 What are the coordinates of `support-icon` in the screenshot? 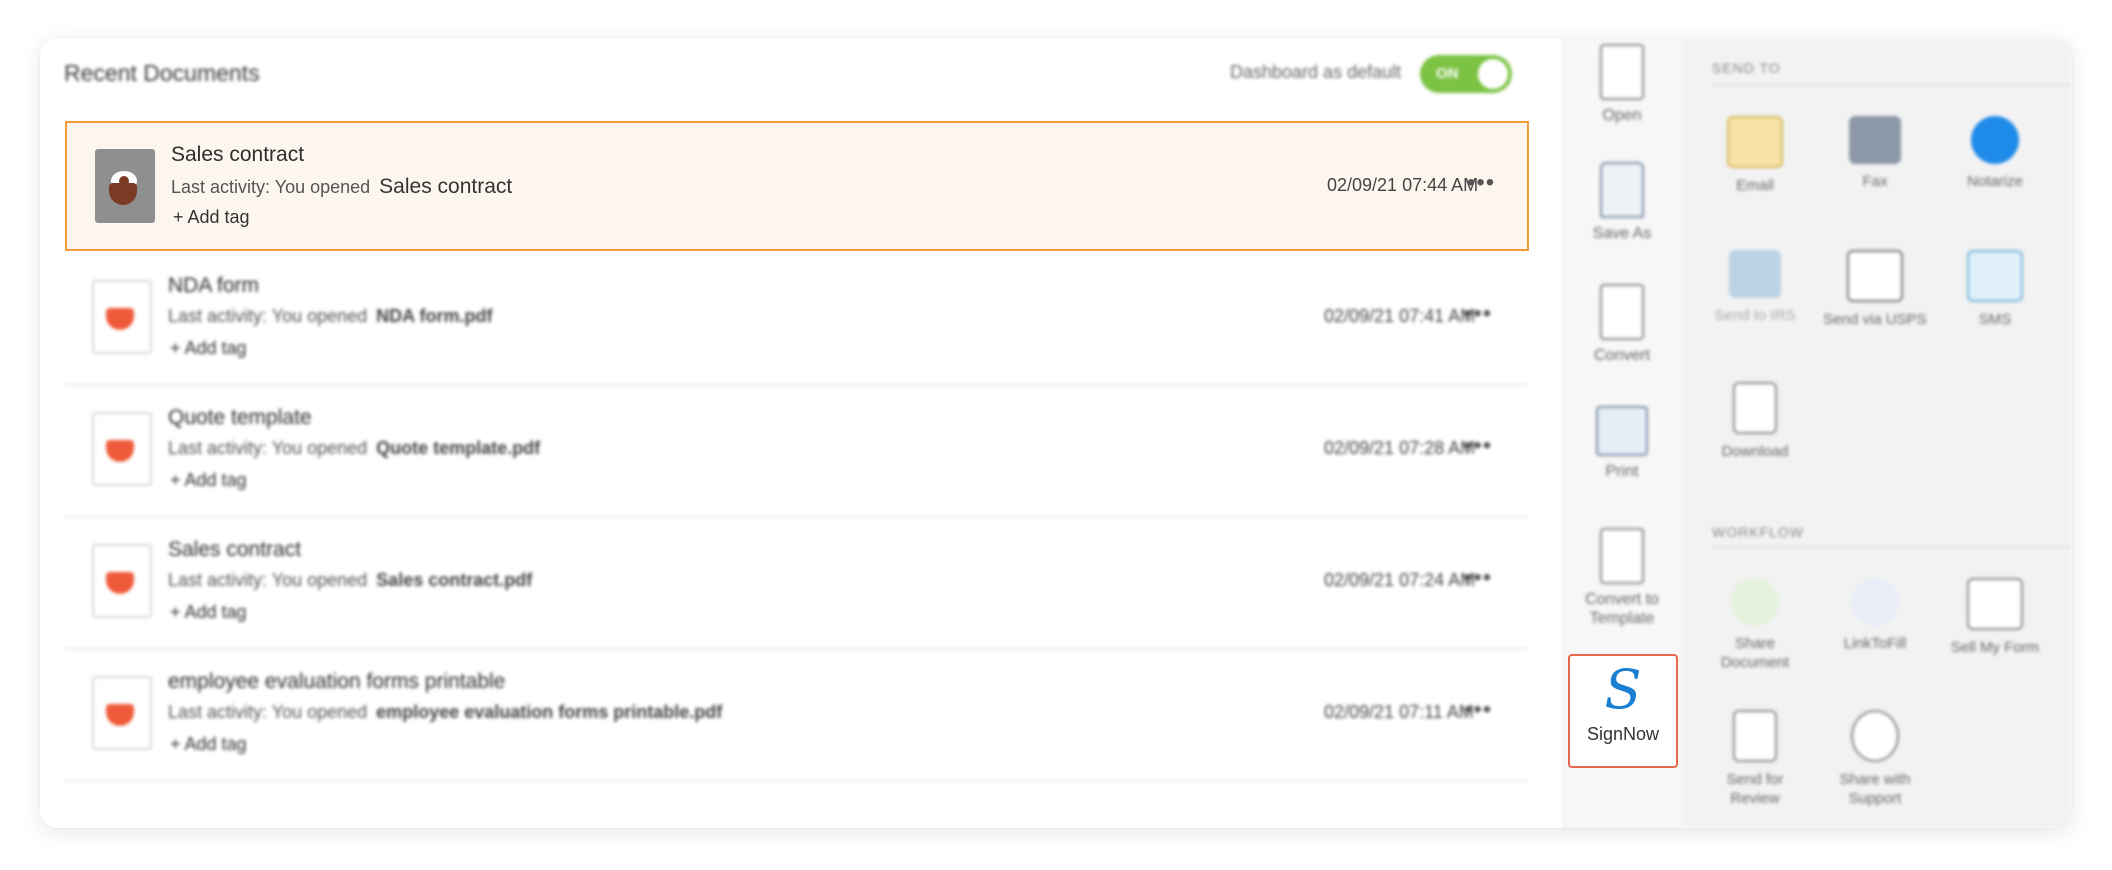 It's located at (1875, 736).